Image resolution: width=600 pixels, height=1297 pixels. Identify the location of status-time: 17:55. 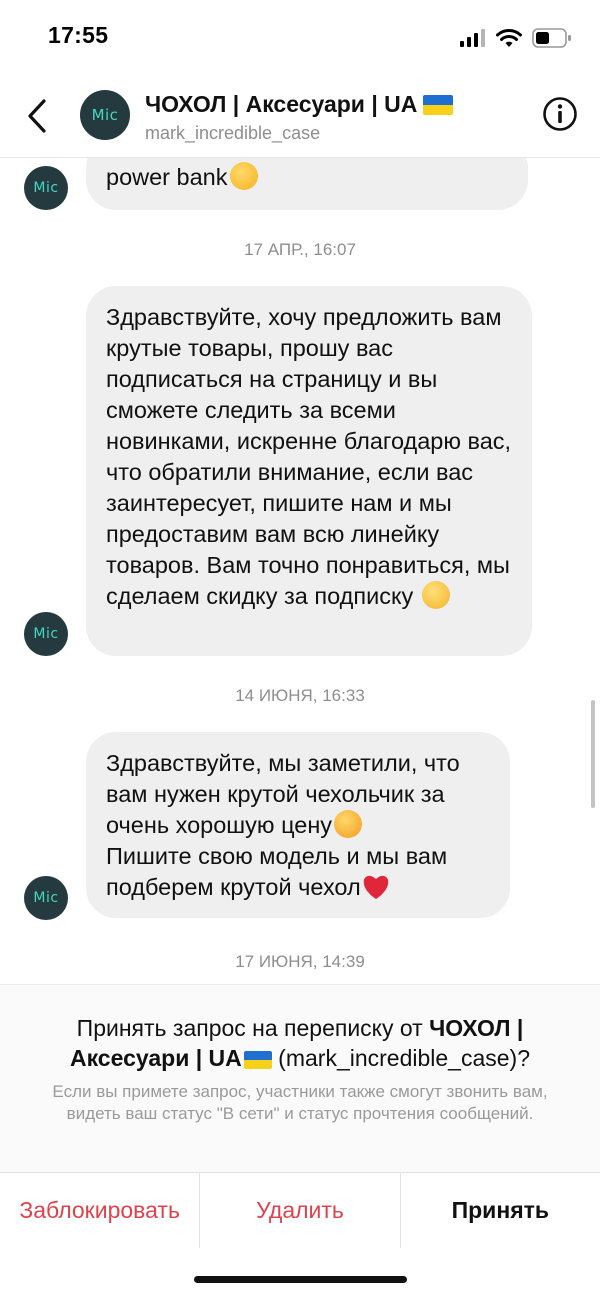
(78, 35).